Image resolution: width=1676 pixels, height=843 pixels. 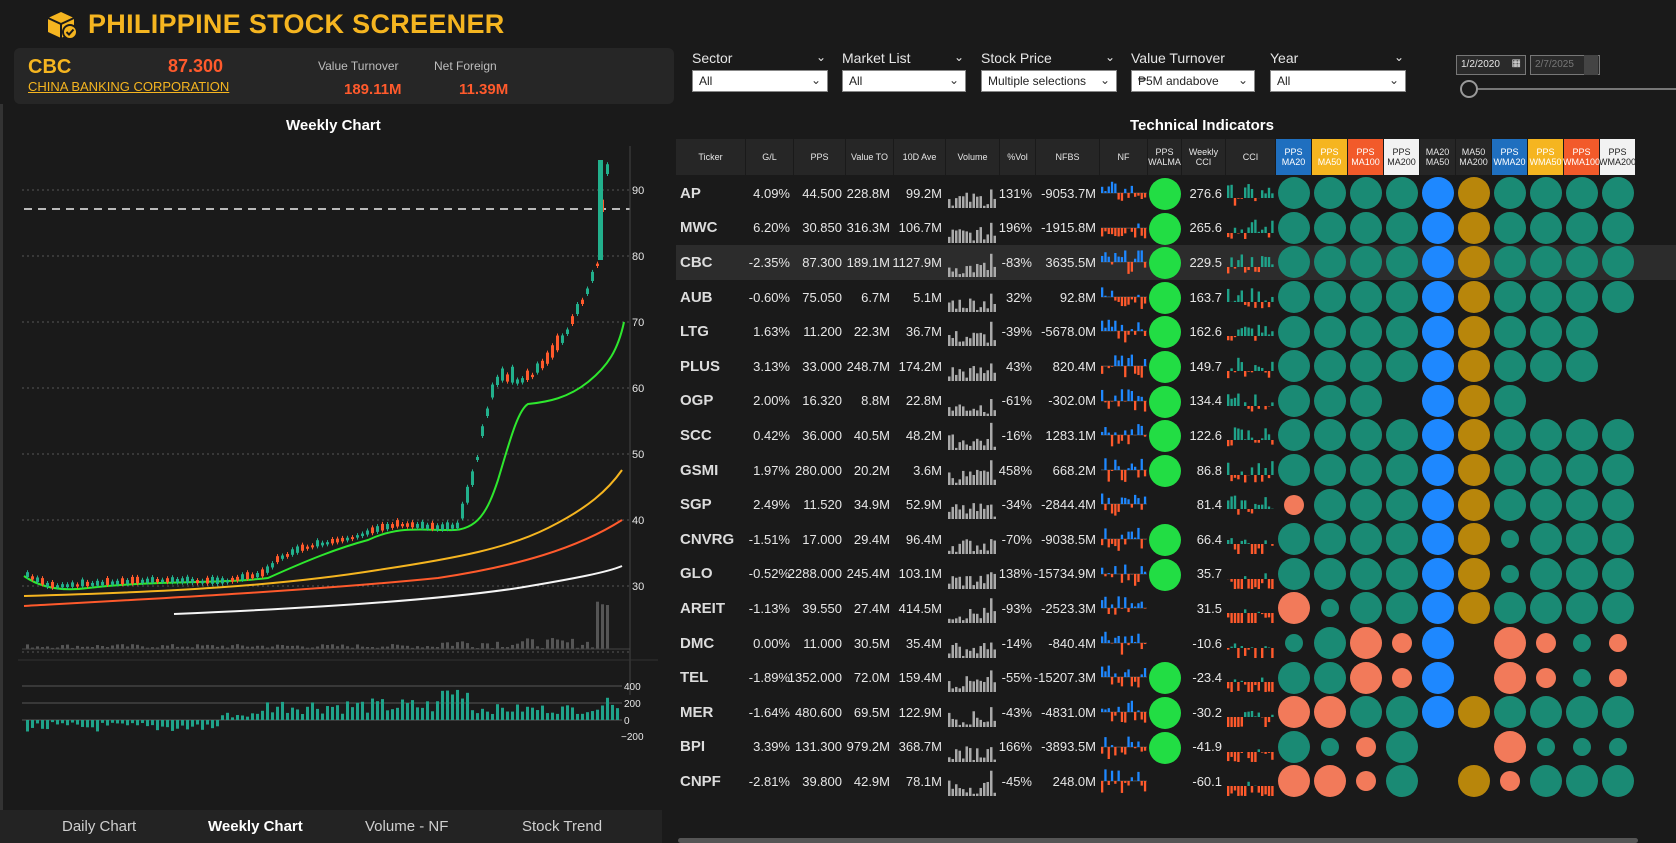 I want to click on market-list-dropdown: All ⌄, so click(x=904, y=81).